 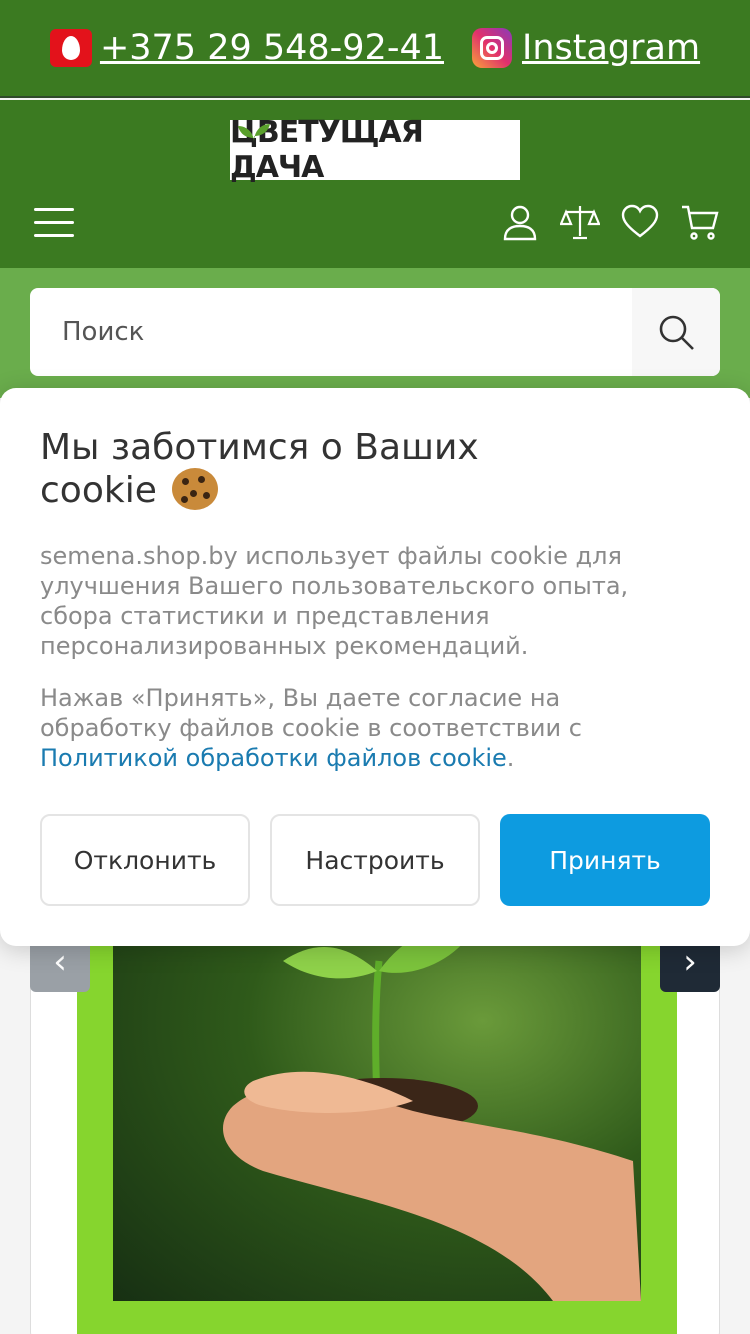 I want to click on cookie-policy-link: Политикой обработки файлов cookie, so click(x=273, y=758).